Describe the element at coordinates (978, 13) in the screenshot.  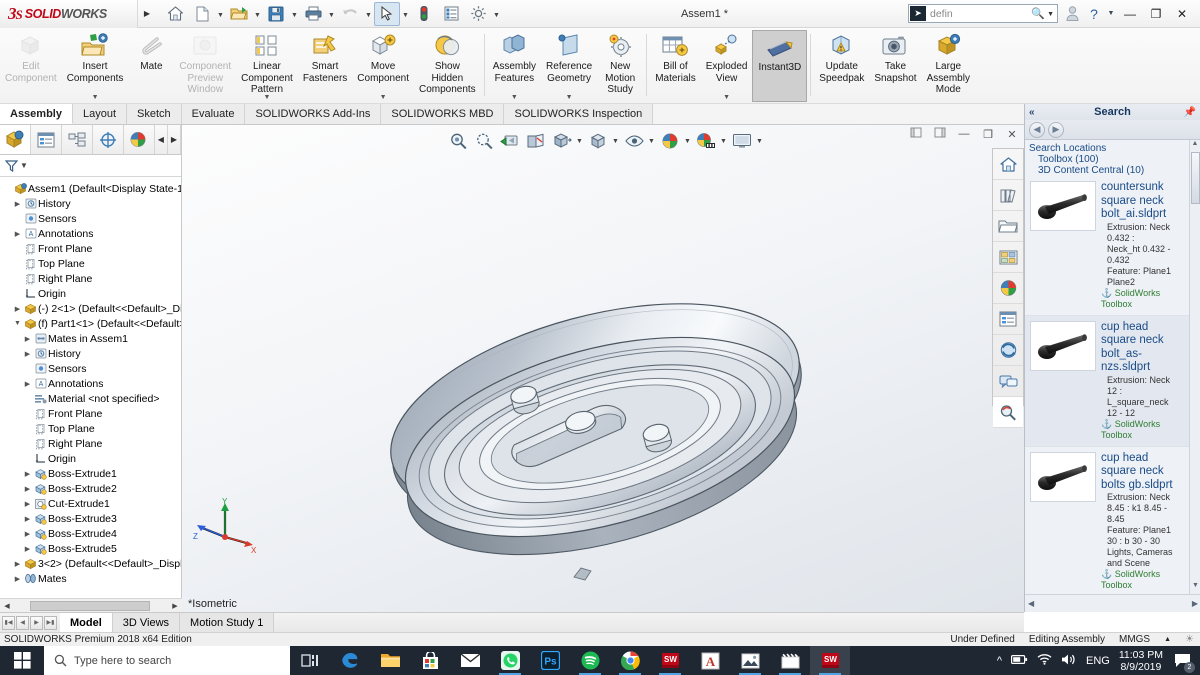
I see `search-input` at that location.